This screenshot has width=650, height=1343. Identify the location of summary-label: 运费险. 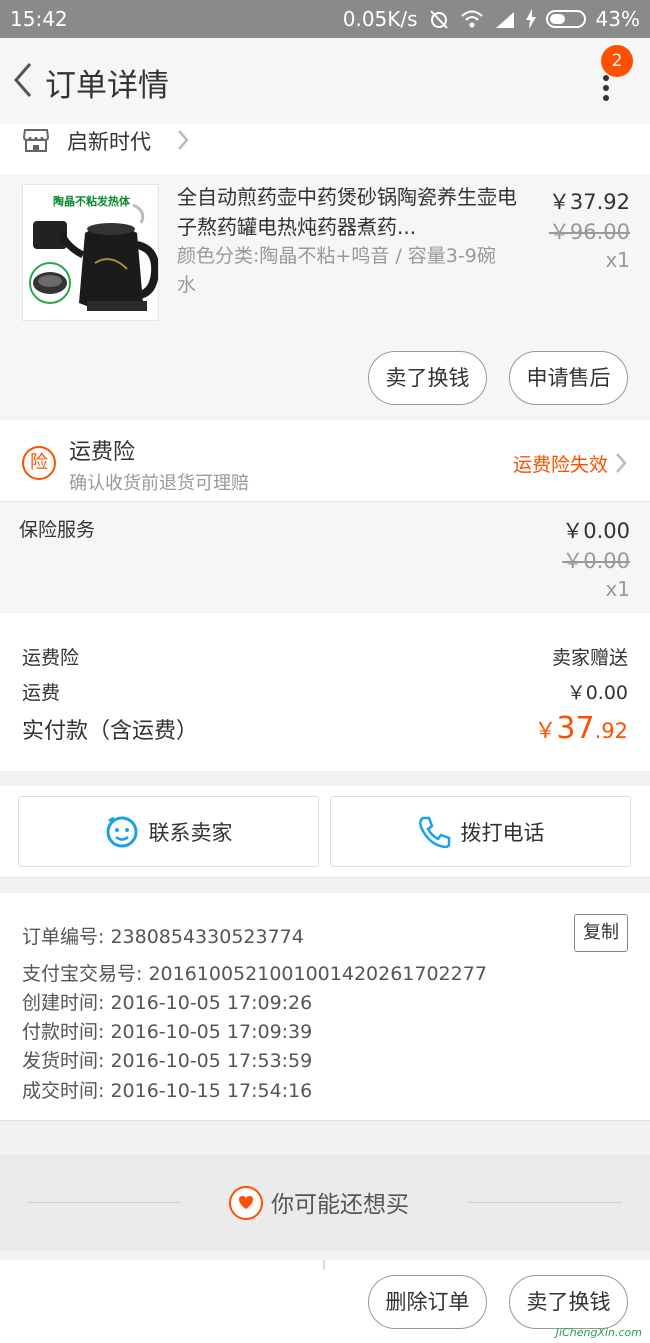
(51, 658).